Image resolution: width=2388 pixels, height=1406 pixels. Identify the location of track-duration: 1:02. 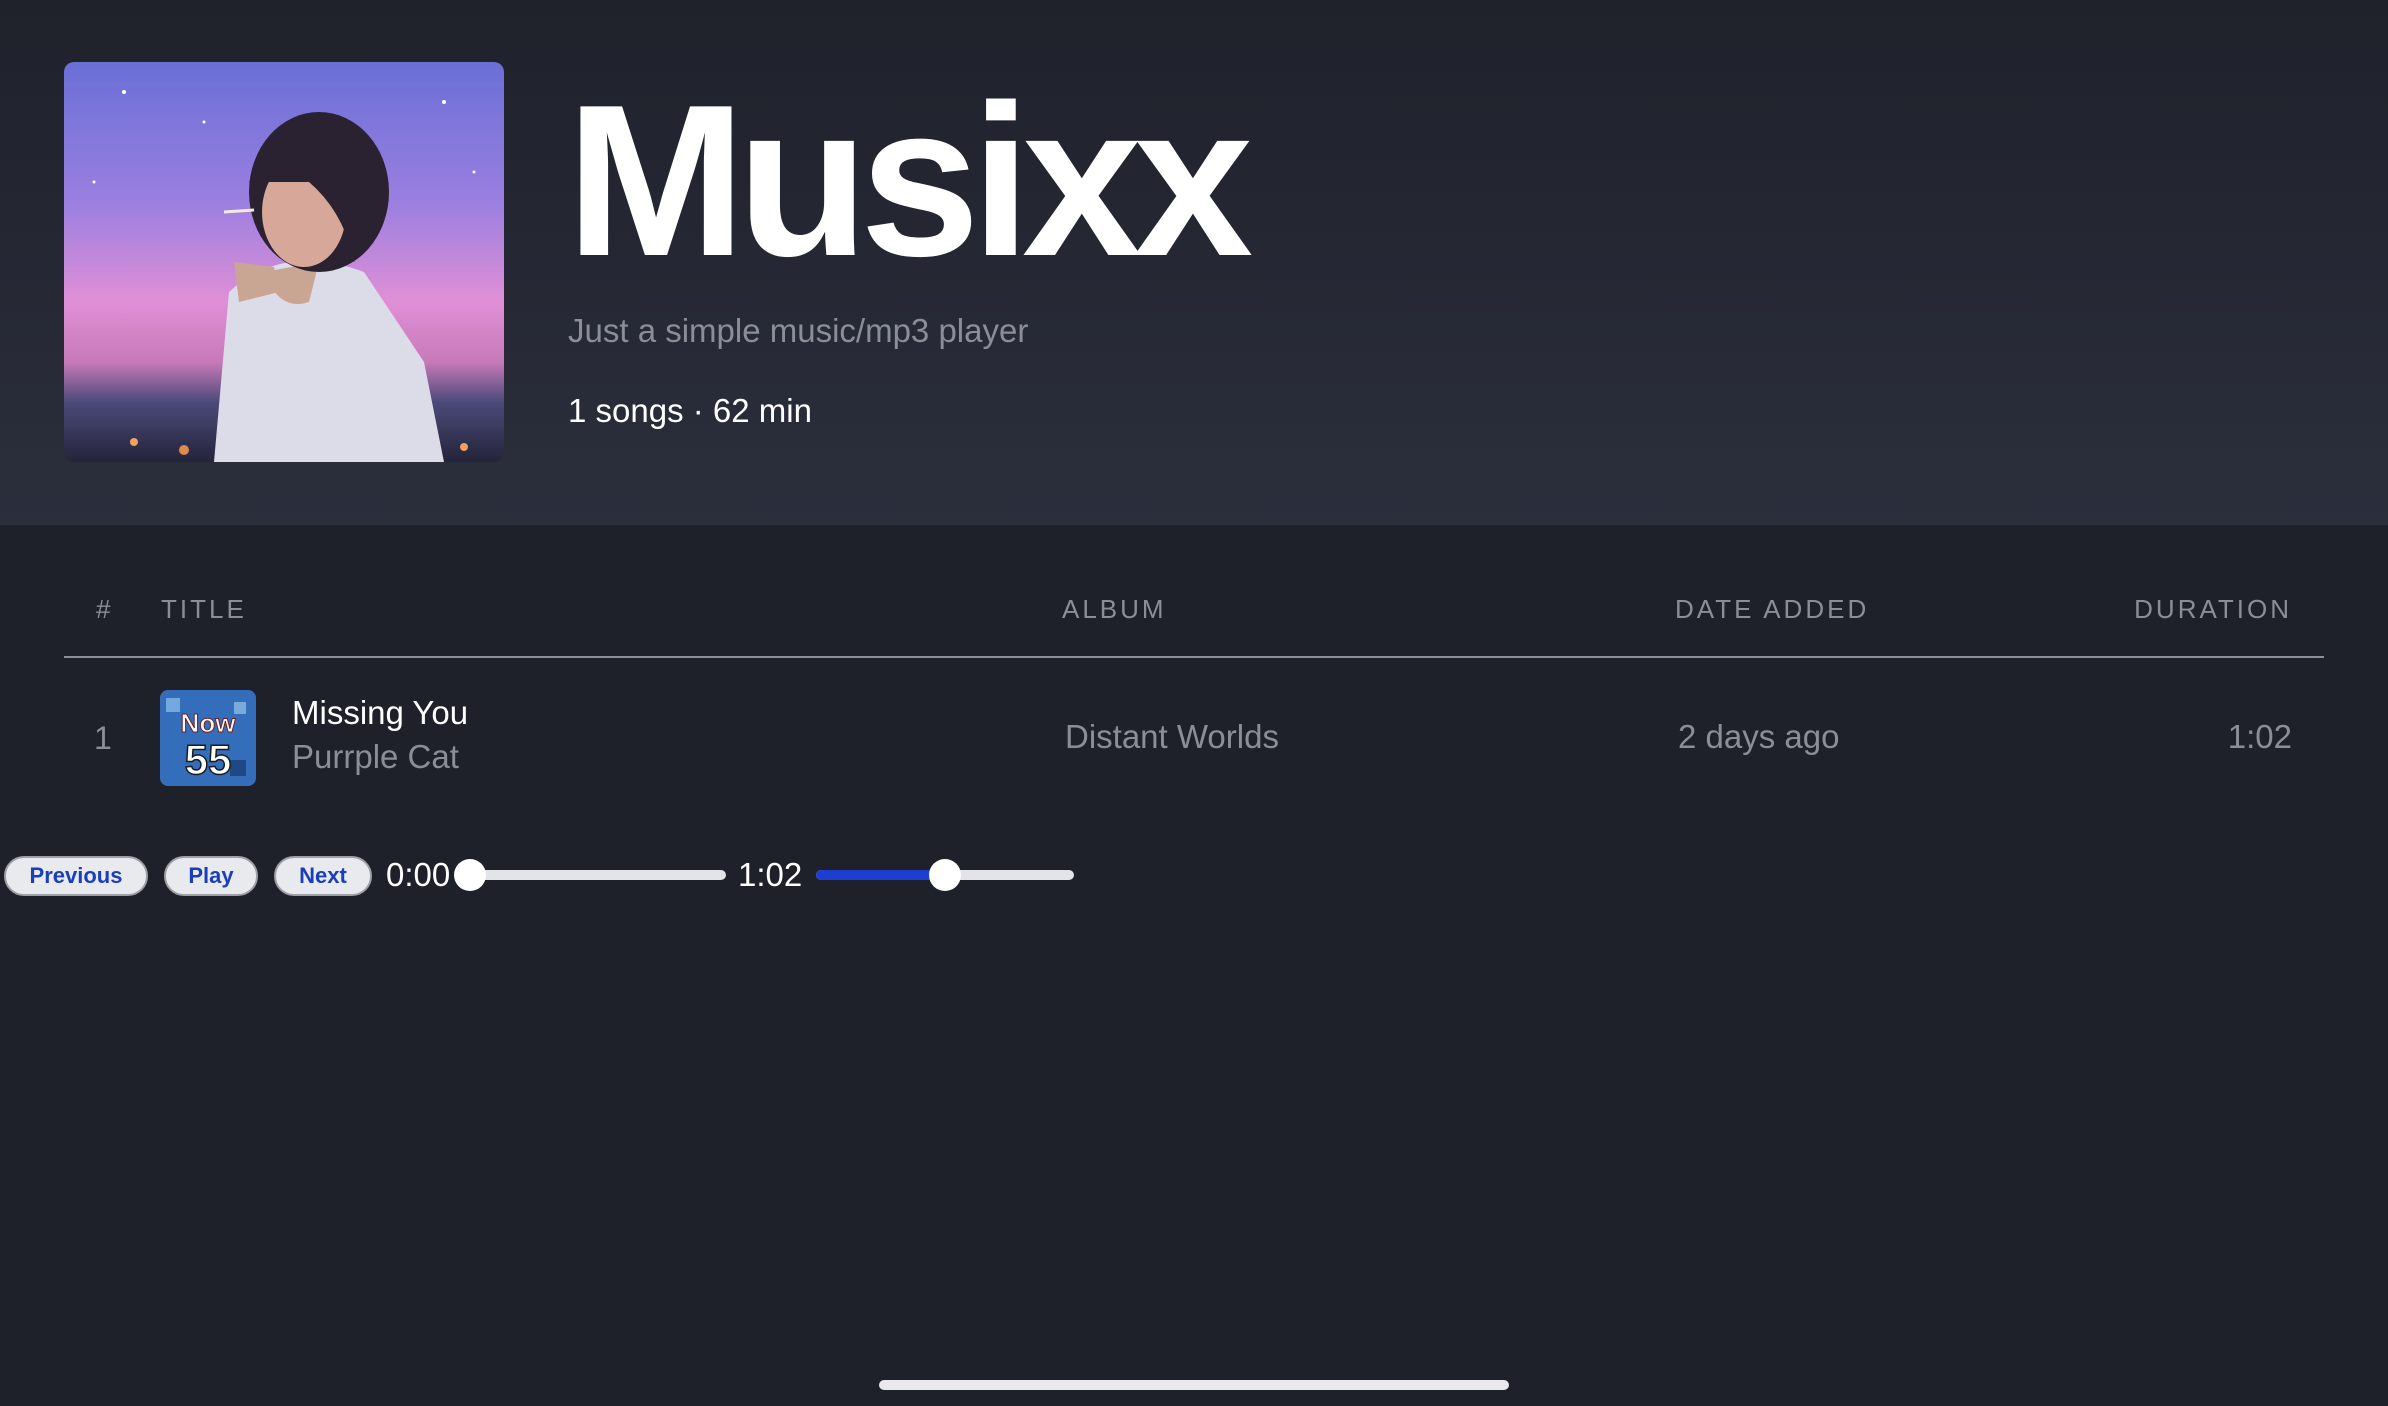
(2259, 736).